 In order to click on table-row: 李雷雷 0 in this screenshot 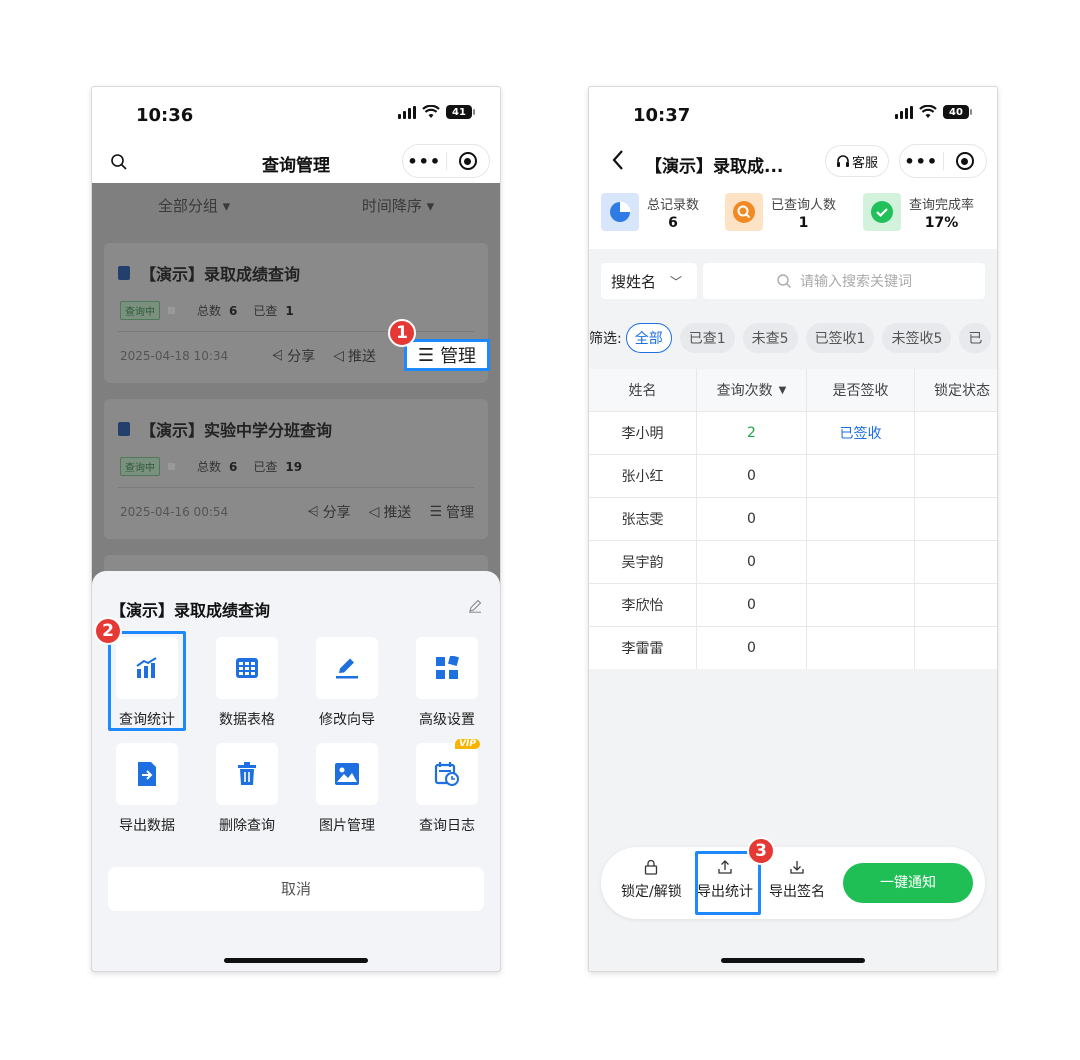, I will do `click(793, 648)`.